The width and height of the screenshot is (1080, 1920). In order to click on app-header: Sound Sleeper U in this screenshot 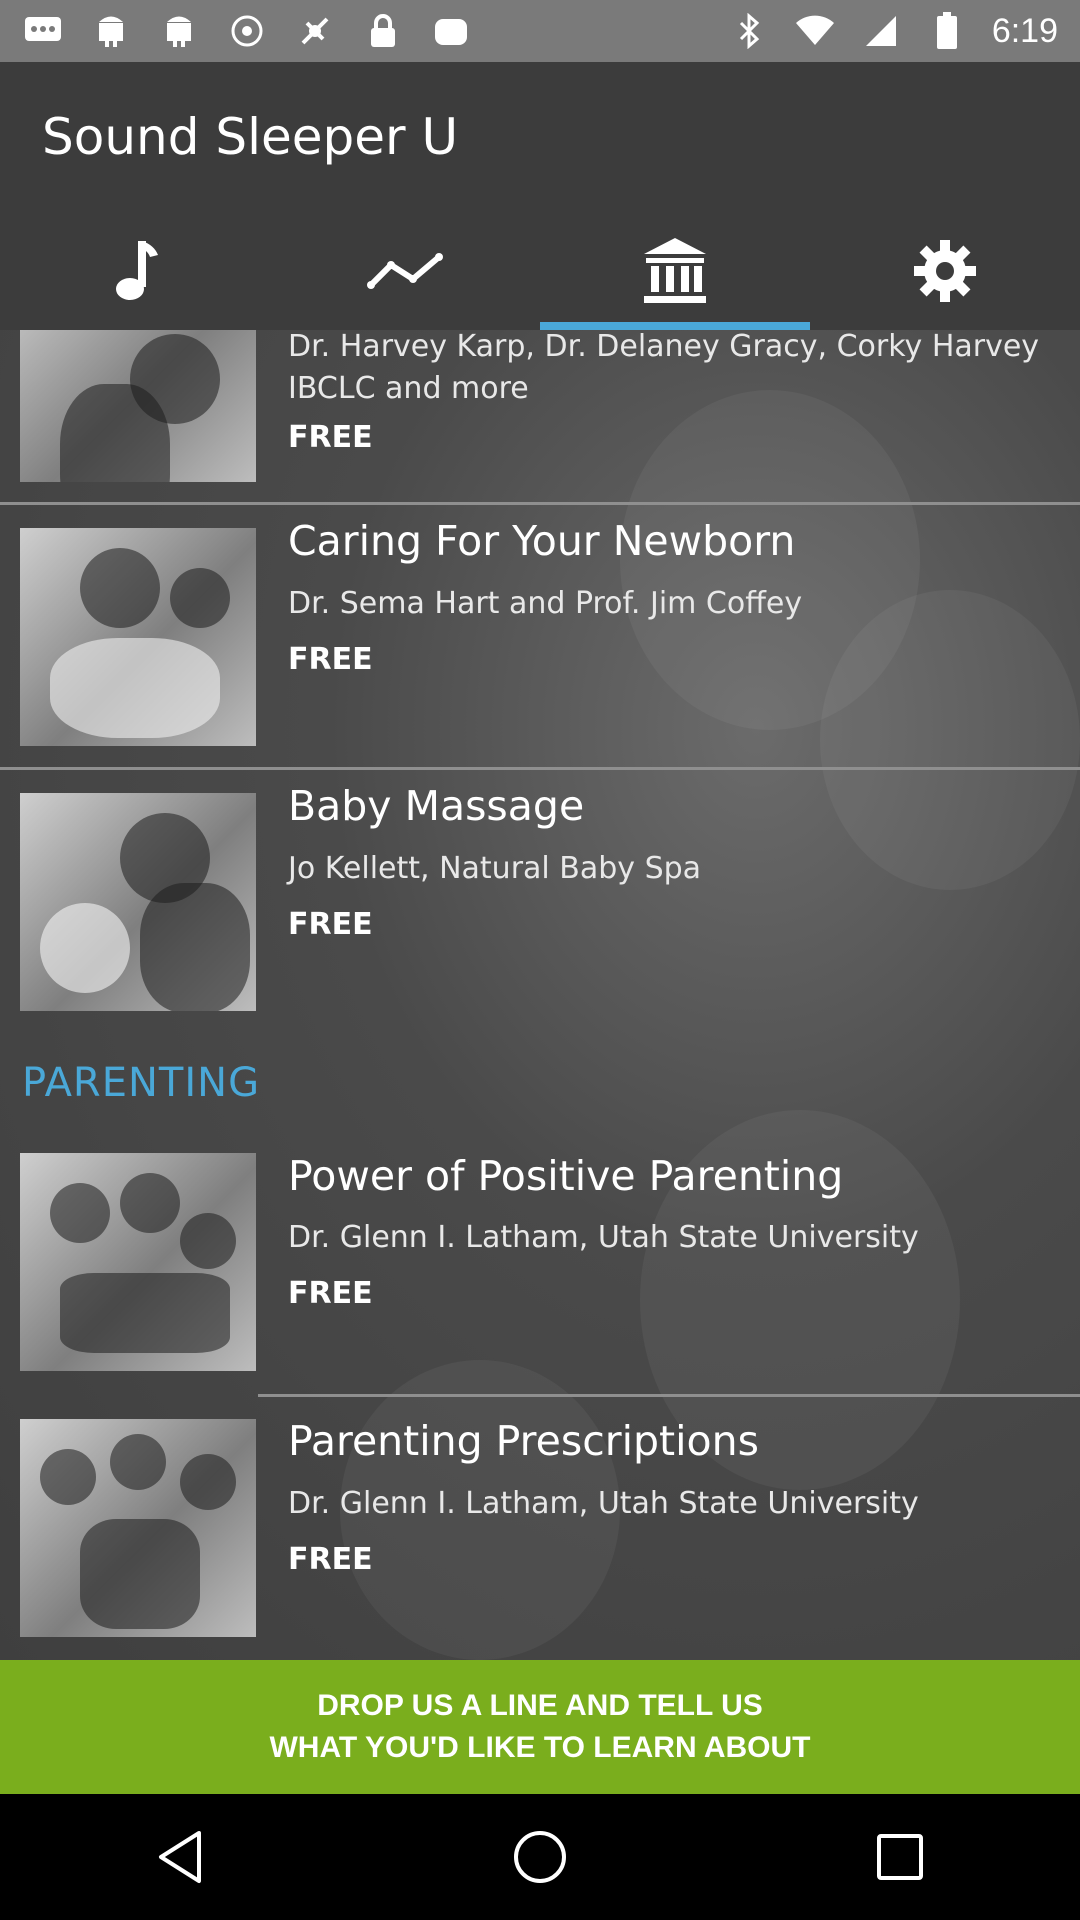, I will do `click(540, 196)`.